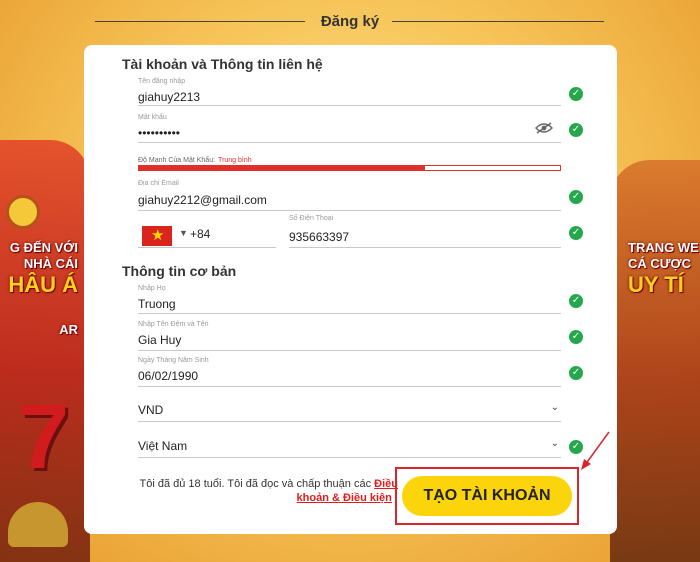 The image size is (700, 562). What do you see at coordinates (425, 231) in the screenshot?
I see `phone-field: Số Điện Thoại 935663397` at bounding box center [425, 231].